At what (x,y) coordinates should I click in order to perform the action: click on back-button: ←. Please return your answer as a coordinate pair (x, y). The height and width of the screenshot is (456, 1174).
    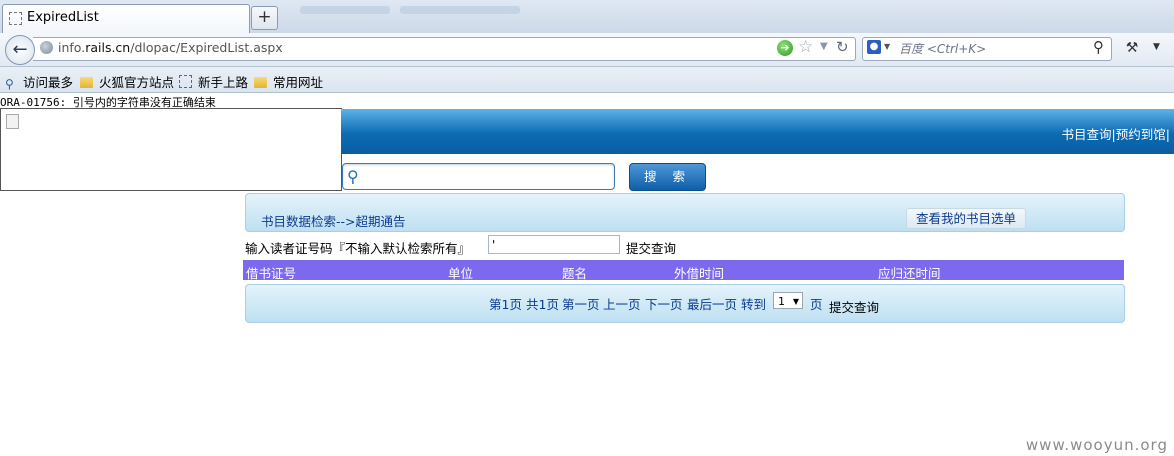
    Looking at the image, I should click on (20, 50).